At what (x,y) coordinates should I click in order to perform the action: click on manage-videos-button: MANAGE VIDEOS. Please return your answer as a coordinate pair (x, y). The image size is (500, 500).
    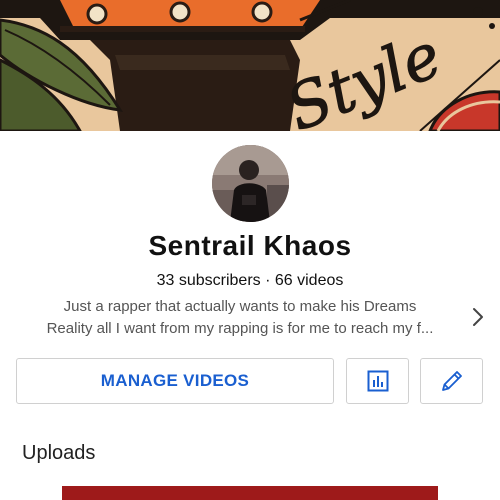
    Looking at the image, I should click on (175, 381).